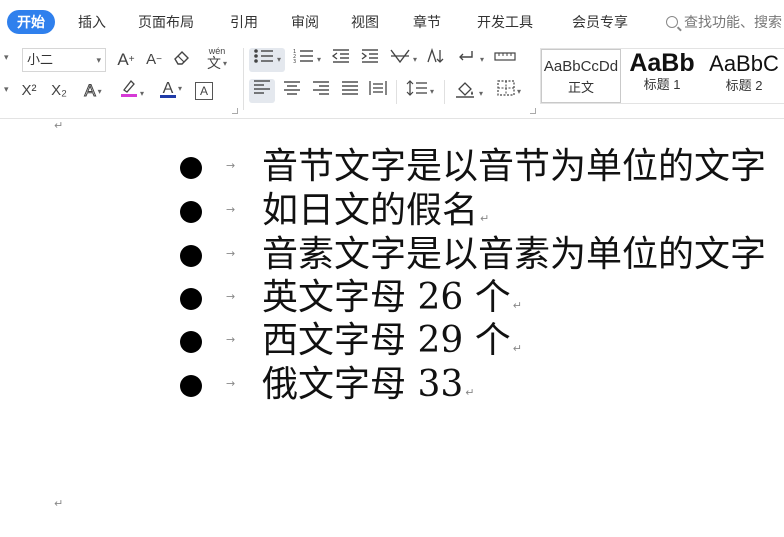 Image resolution: width=784 pixels, height=537 pixels. What do you see at coordinates (217, 59) in the screenshot?
I see `pinyin-guide-button: wén 文 ▾` at bounding box center [217, 59].